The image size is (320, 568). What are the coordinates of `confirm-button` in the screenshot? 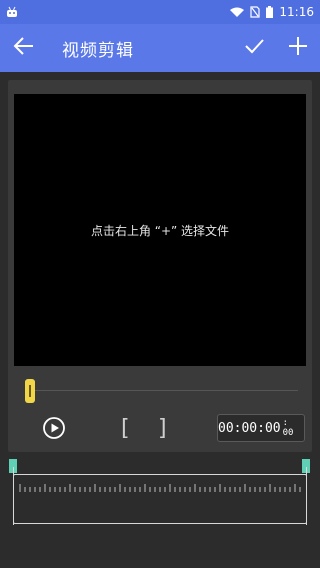 It's located at (254, 48).